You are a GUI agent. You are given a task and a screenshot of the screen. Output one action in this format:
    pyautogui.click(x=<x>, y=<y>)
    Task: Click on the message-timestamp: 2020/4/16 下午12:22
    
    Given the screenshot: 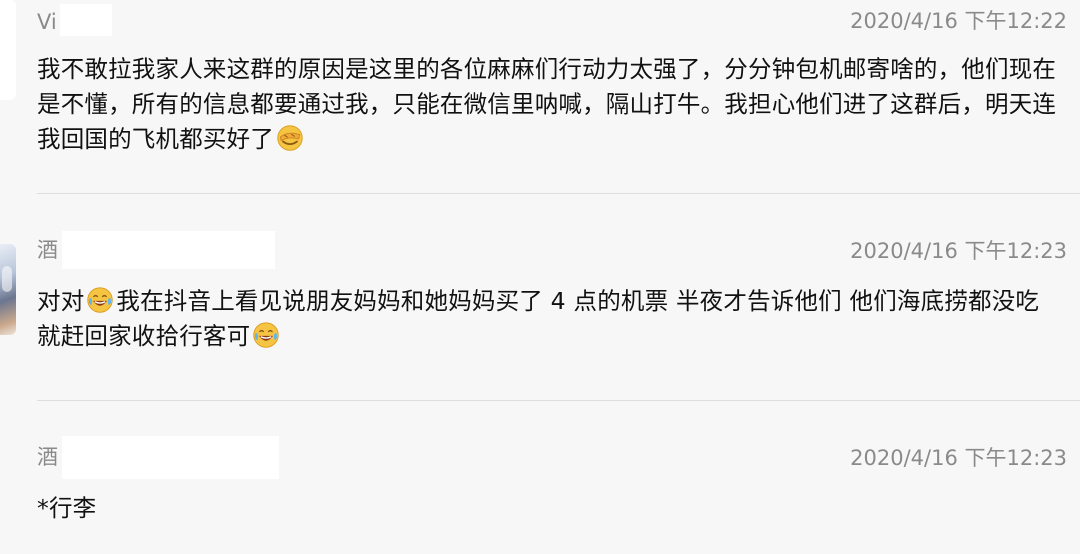 What is the action you would take?
    pyautogui.click(x=958, y=21)
    